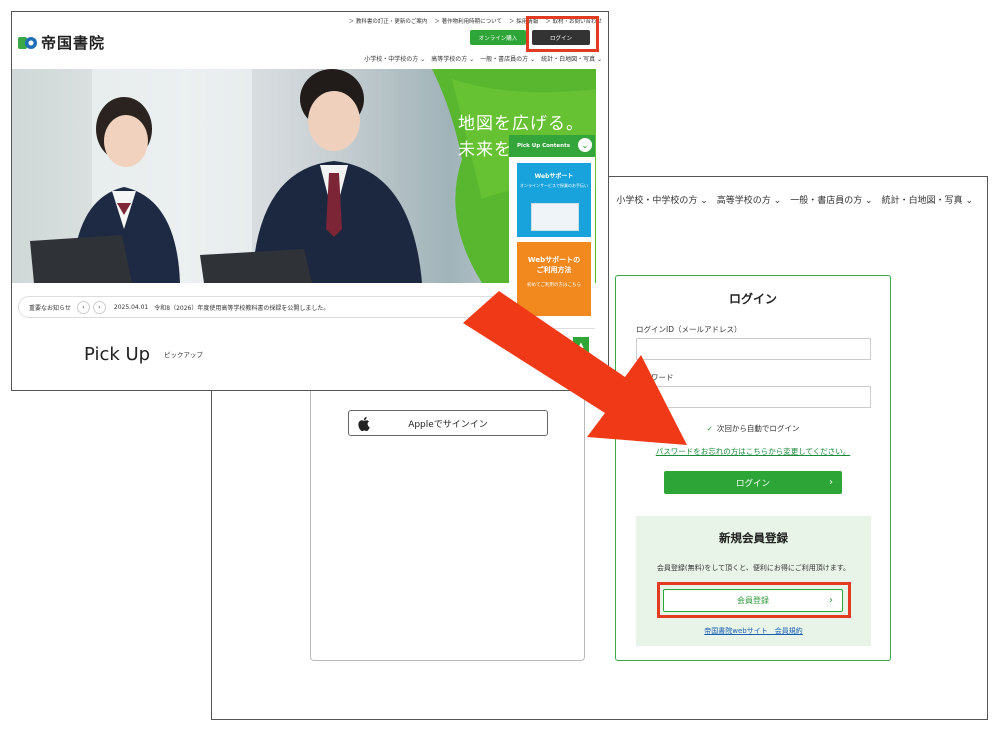 The image size is (1000, 733). I want to click on online-purchase-button: オンライン購入, so click(498, 37).